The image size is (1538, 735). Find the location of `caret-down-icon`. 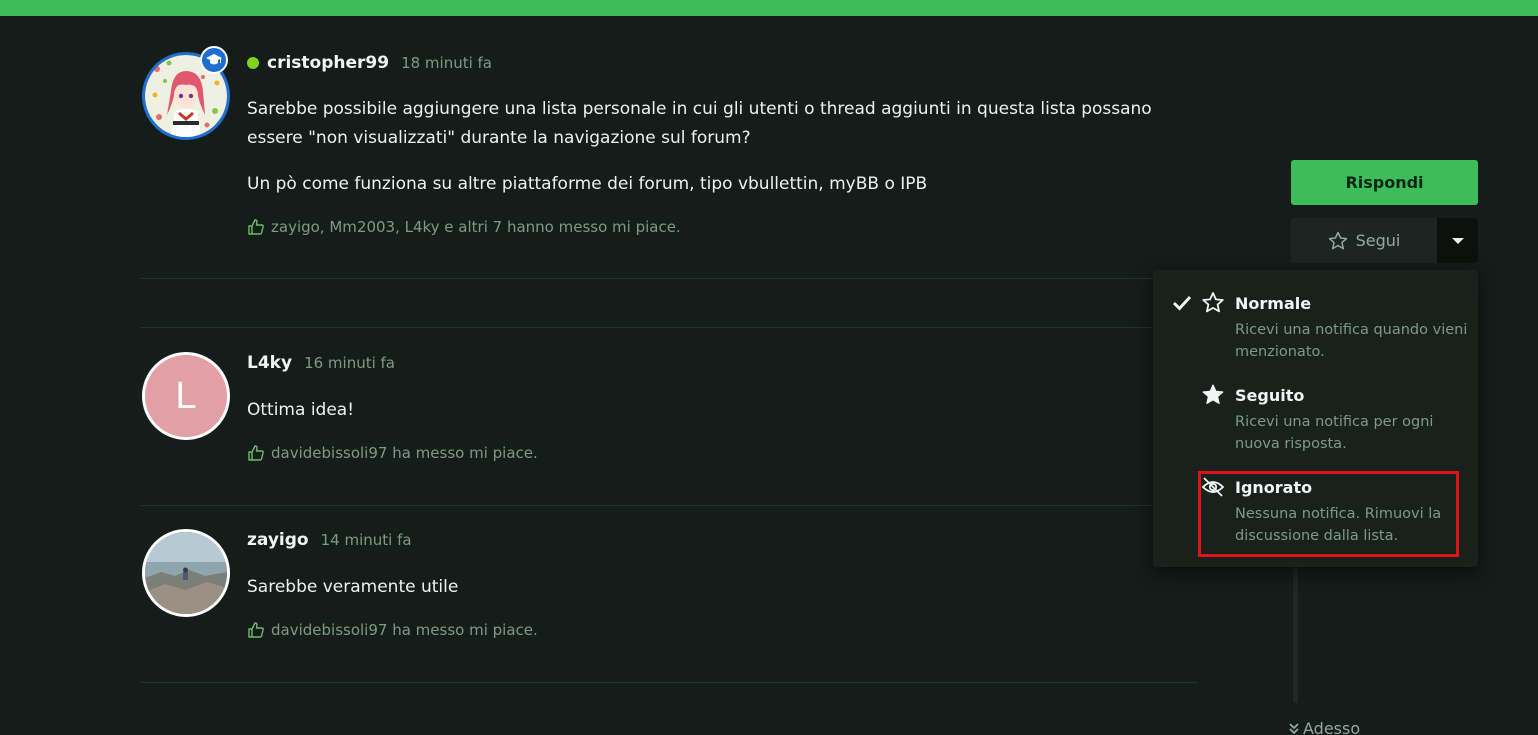

caret-down-icon is located at coordinates (1457, 240).